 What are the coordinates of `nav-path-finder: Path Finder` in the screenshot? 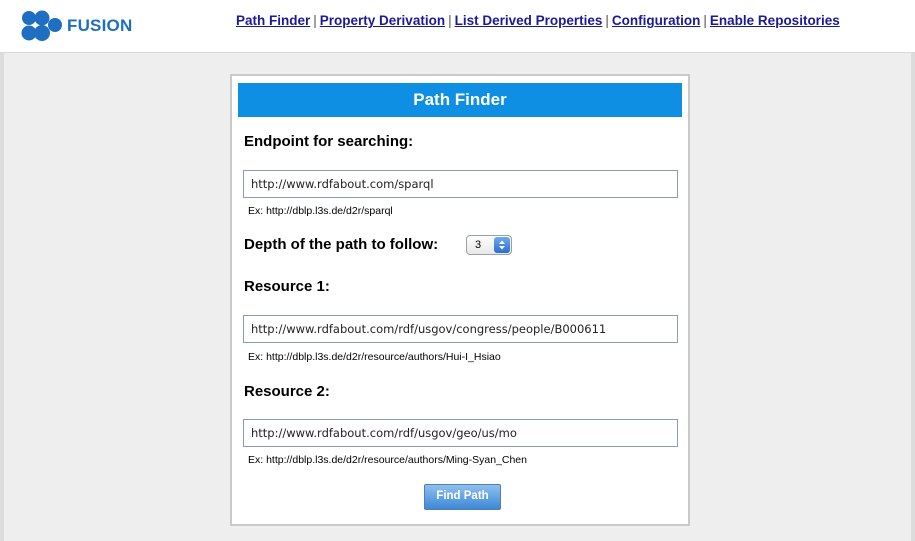 It's located at (273, 20).